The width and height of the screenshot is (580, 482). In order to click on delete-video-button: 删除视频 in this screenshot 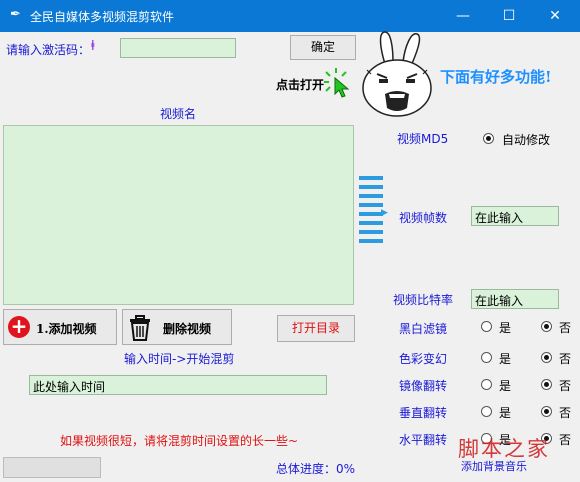, I will do `click(177, 327)`.